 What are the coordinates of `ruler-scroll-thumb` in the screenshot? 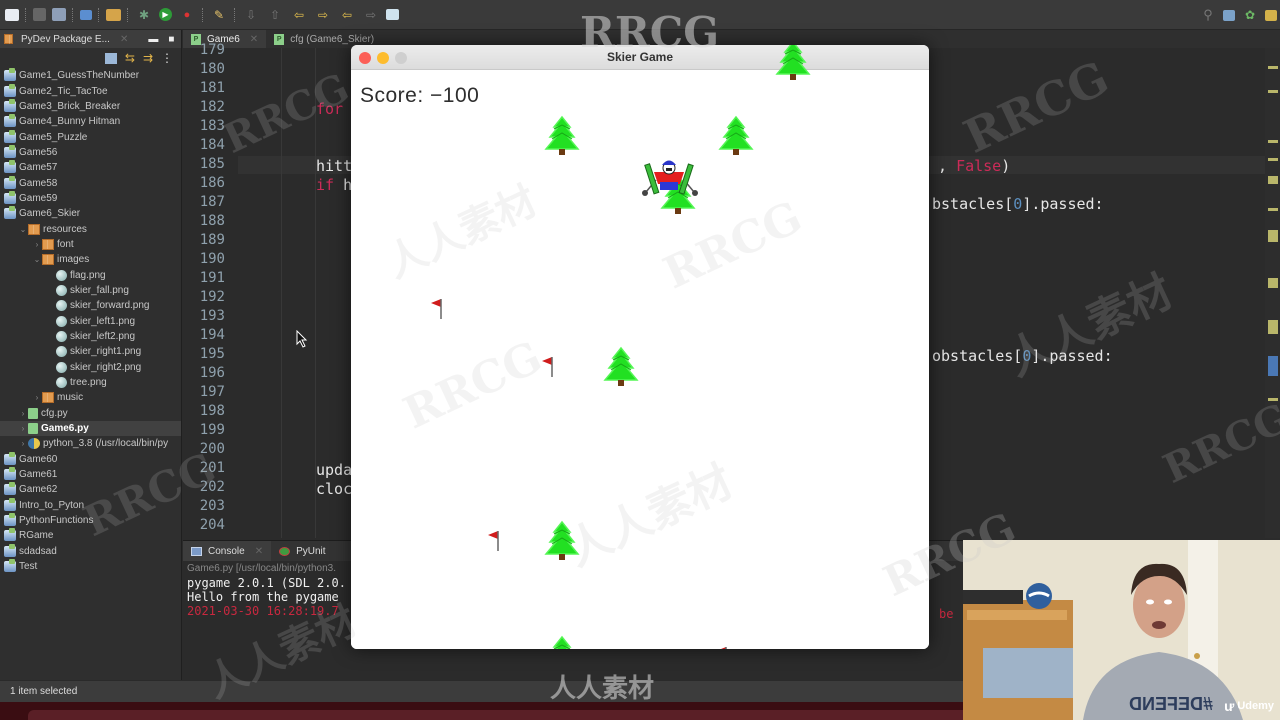 It's located at (1273, 366).